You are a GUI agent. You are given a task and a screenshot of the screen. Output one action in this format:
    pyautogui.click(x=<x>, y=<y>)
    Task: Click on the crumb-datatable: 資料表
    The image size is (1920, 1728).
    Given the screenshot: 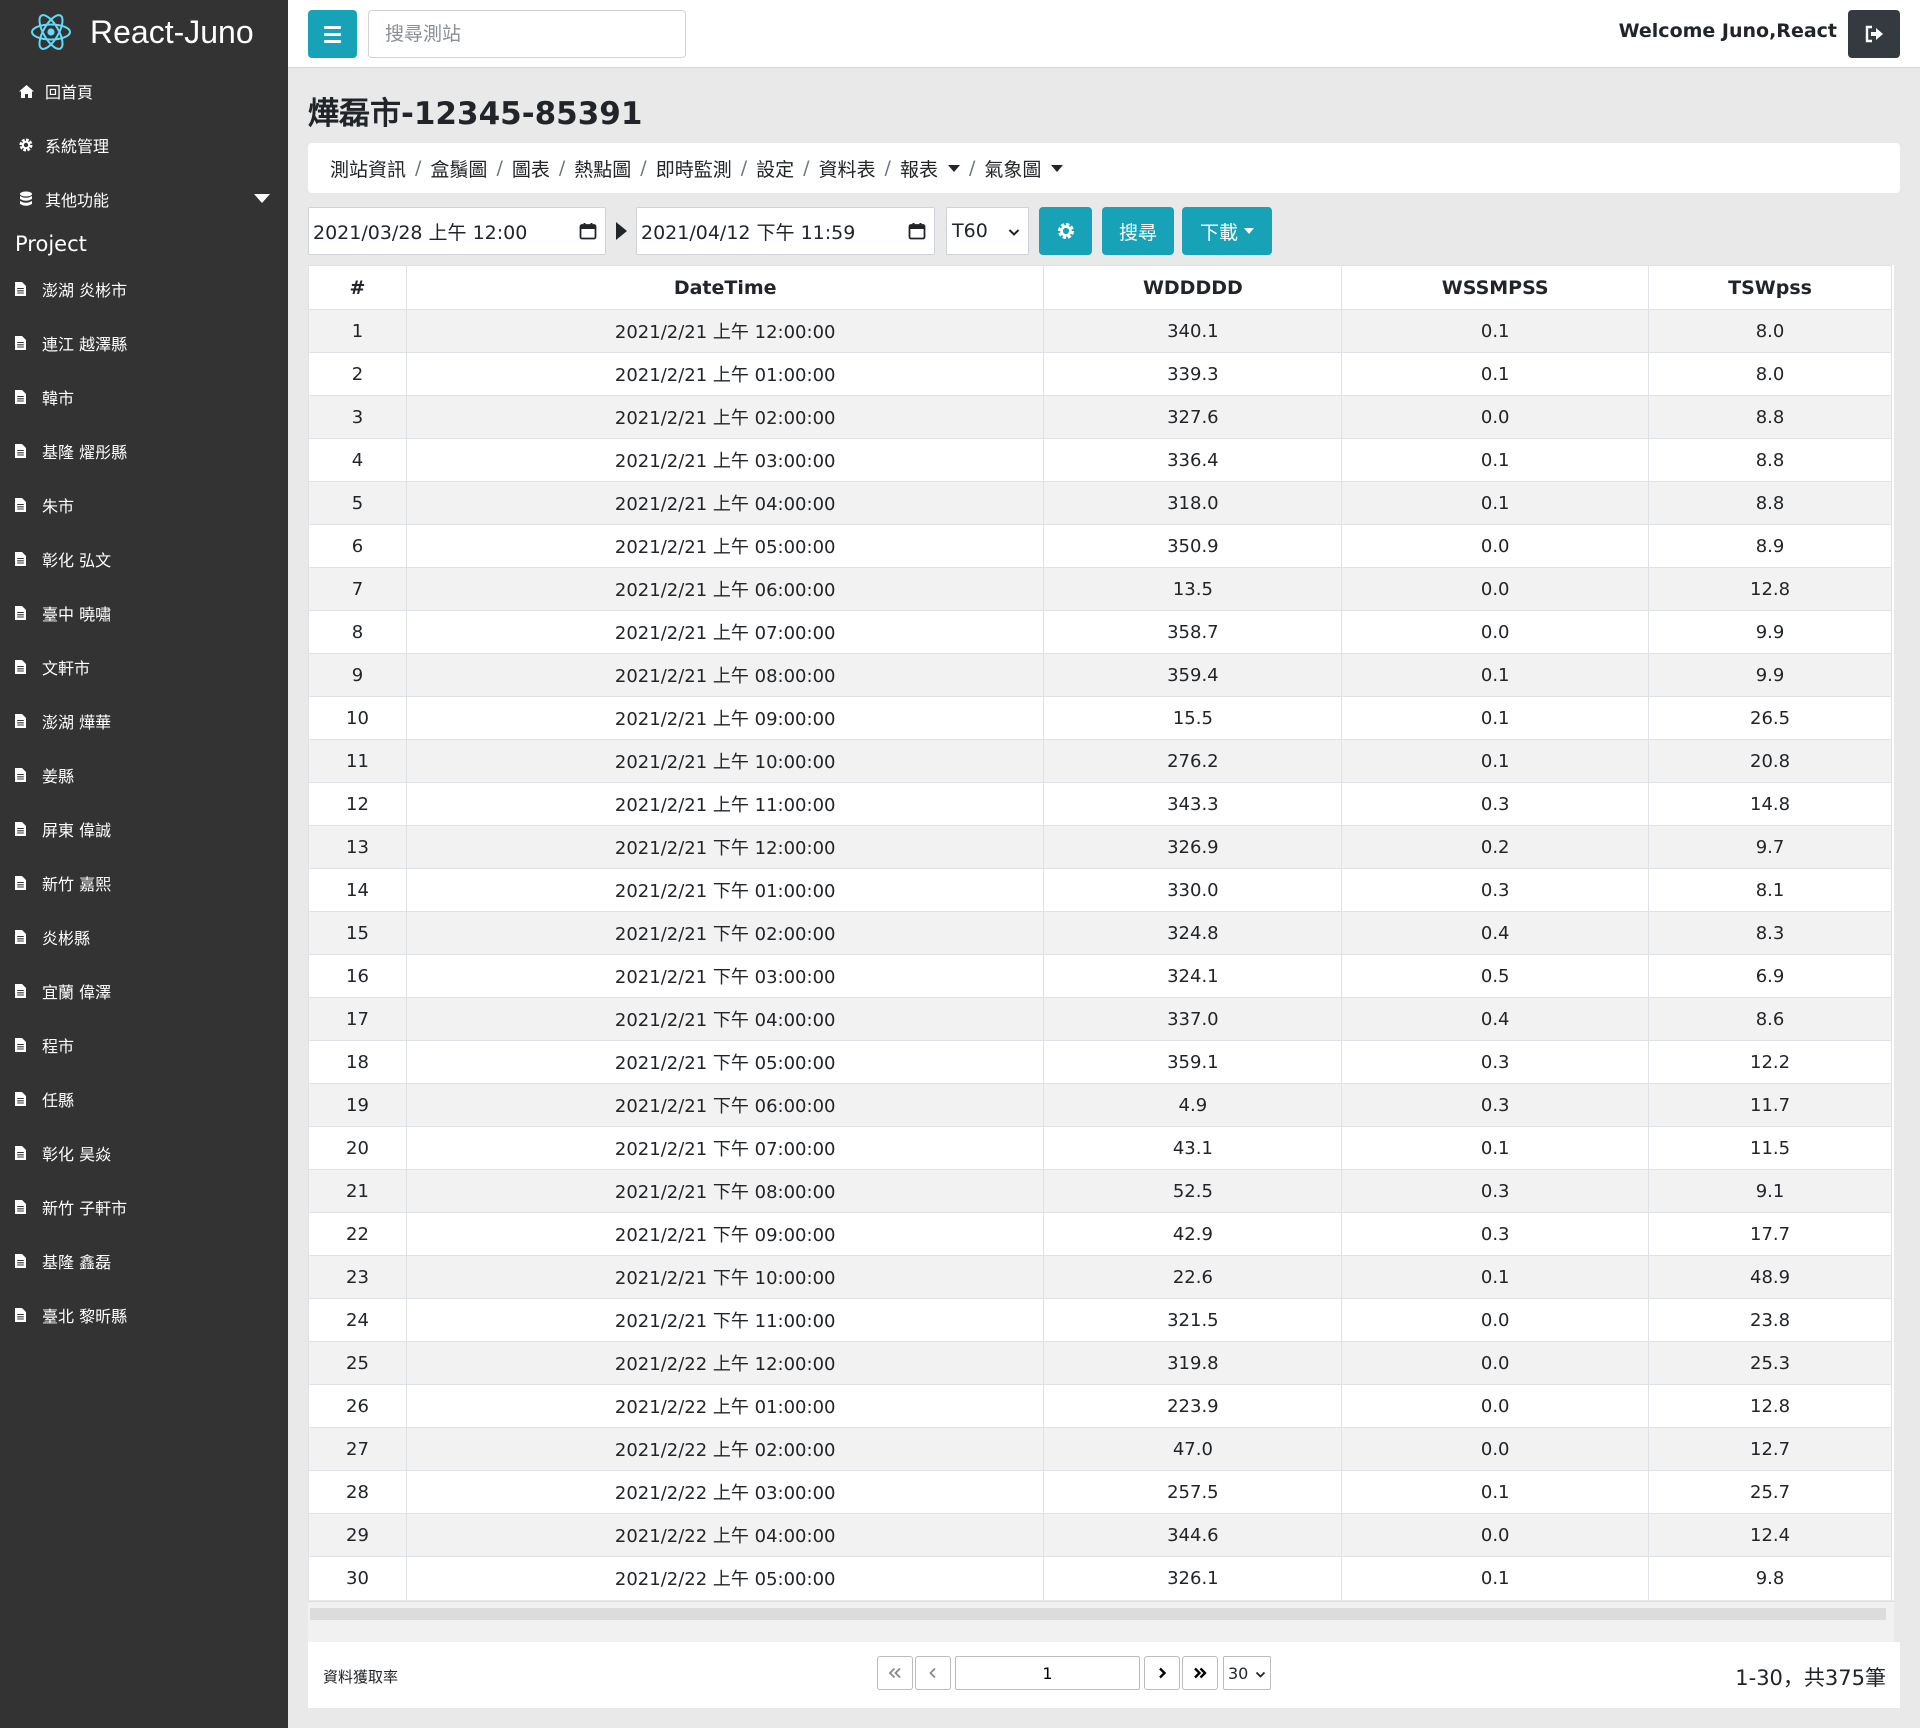 What is the action you would take?
    pyautogui.click(x=847, y=168)
    